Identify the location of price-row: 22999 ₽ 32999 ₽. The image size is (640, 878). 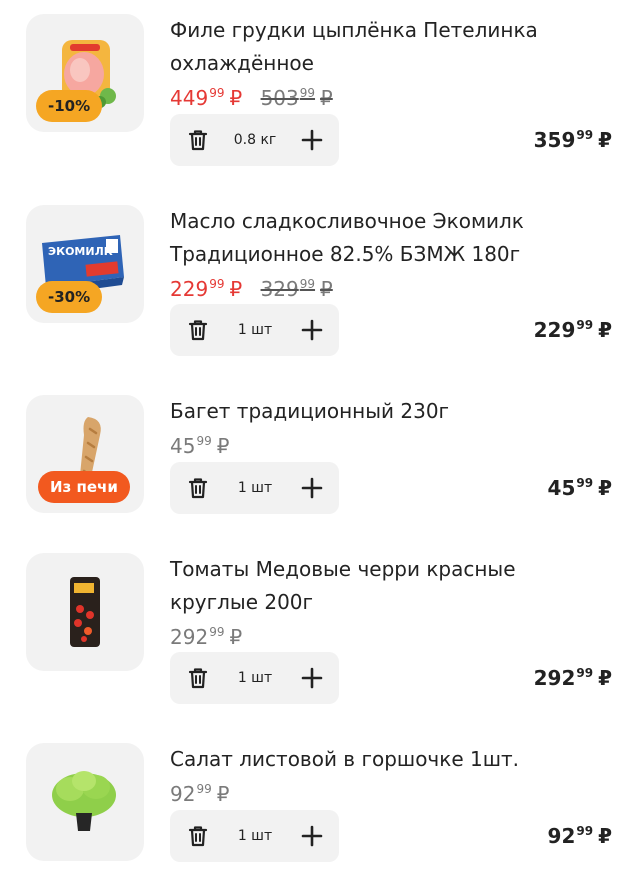
(257, 286).